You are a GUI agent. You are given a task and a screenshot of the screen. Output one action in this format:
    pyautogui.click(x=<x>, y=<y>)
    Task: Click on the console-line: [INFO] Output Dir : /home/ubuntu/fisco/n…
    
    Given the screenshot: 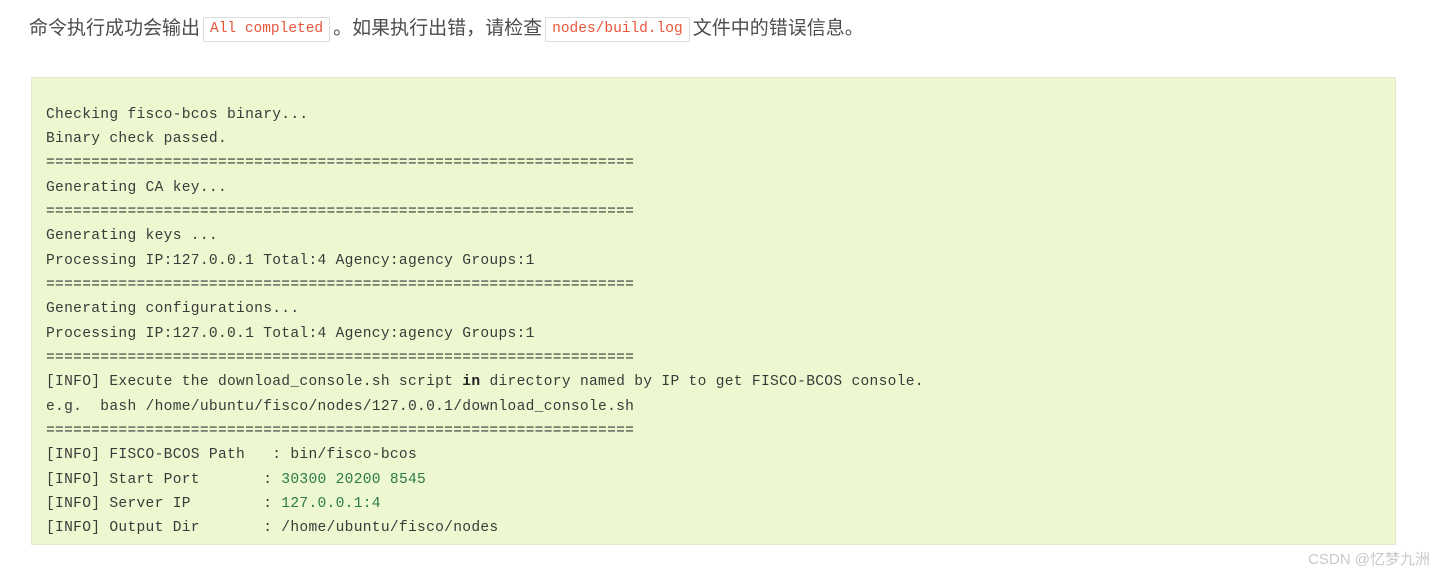 What is the action you would take?
    pyautogui.click(x=272, y=528)
    